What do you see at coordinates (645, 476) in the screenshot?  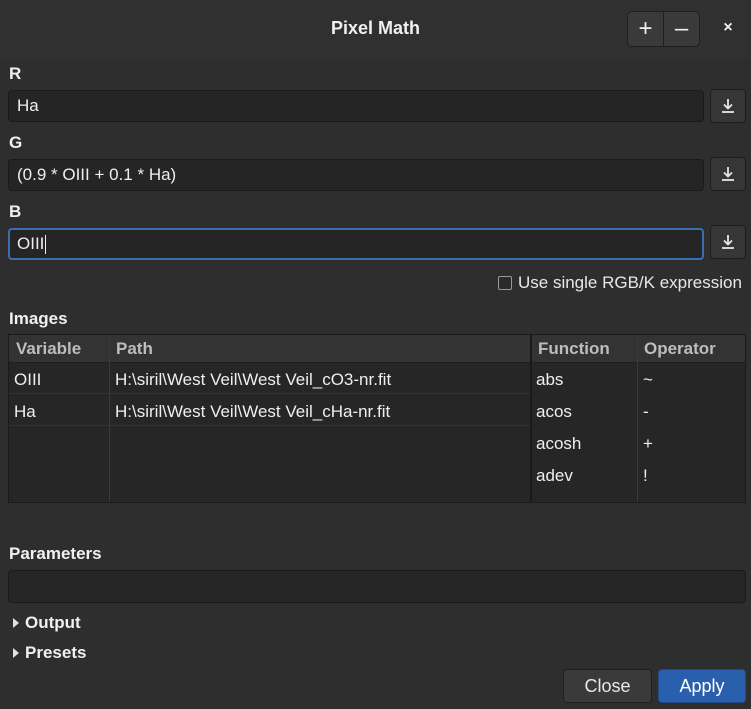 I see `operator-item: !` at bounding box center [645, 476].